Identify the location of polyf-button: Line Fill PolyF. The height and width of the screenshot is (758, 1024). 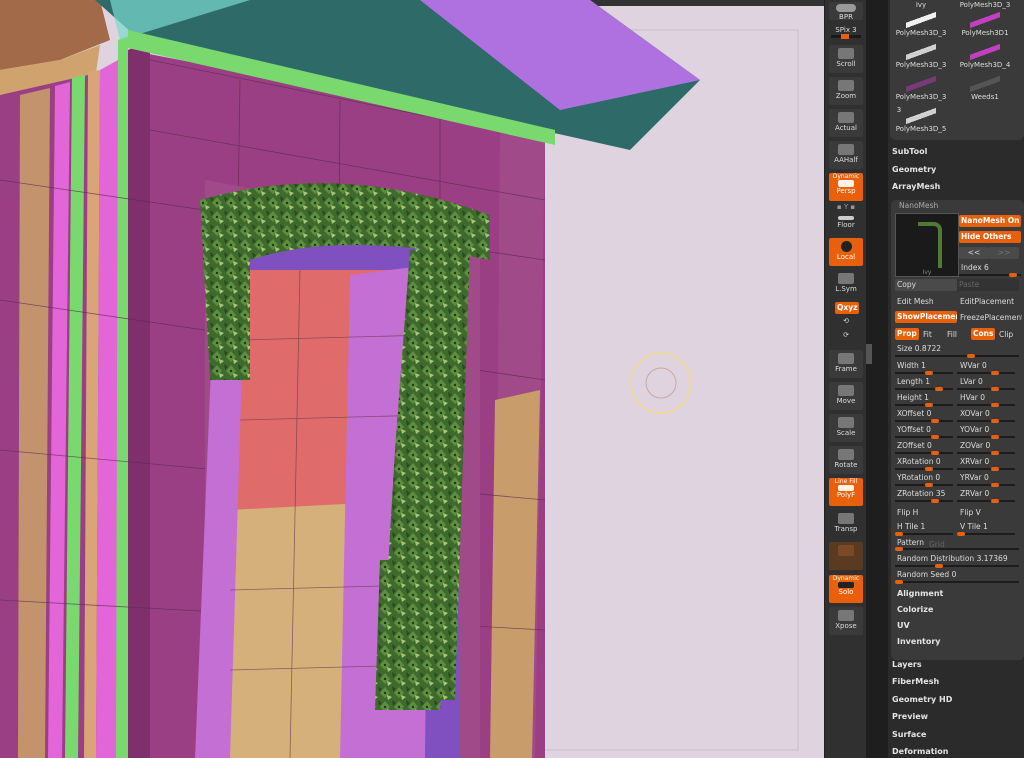
(846, 492).